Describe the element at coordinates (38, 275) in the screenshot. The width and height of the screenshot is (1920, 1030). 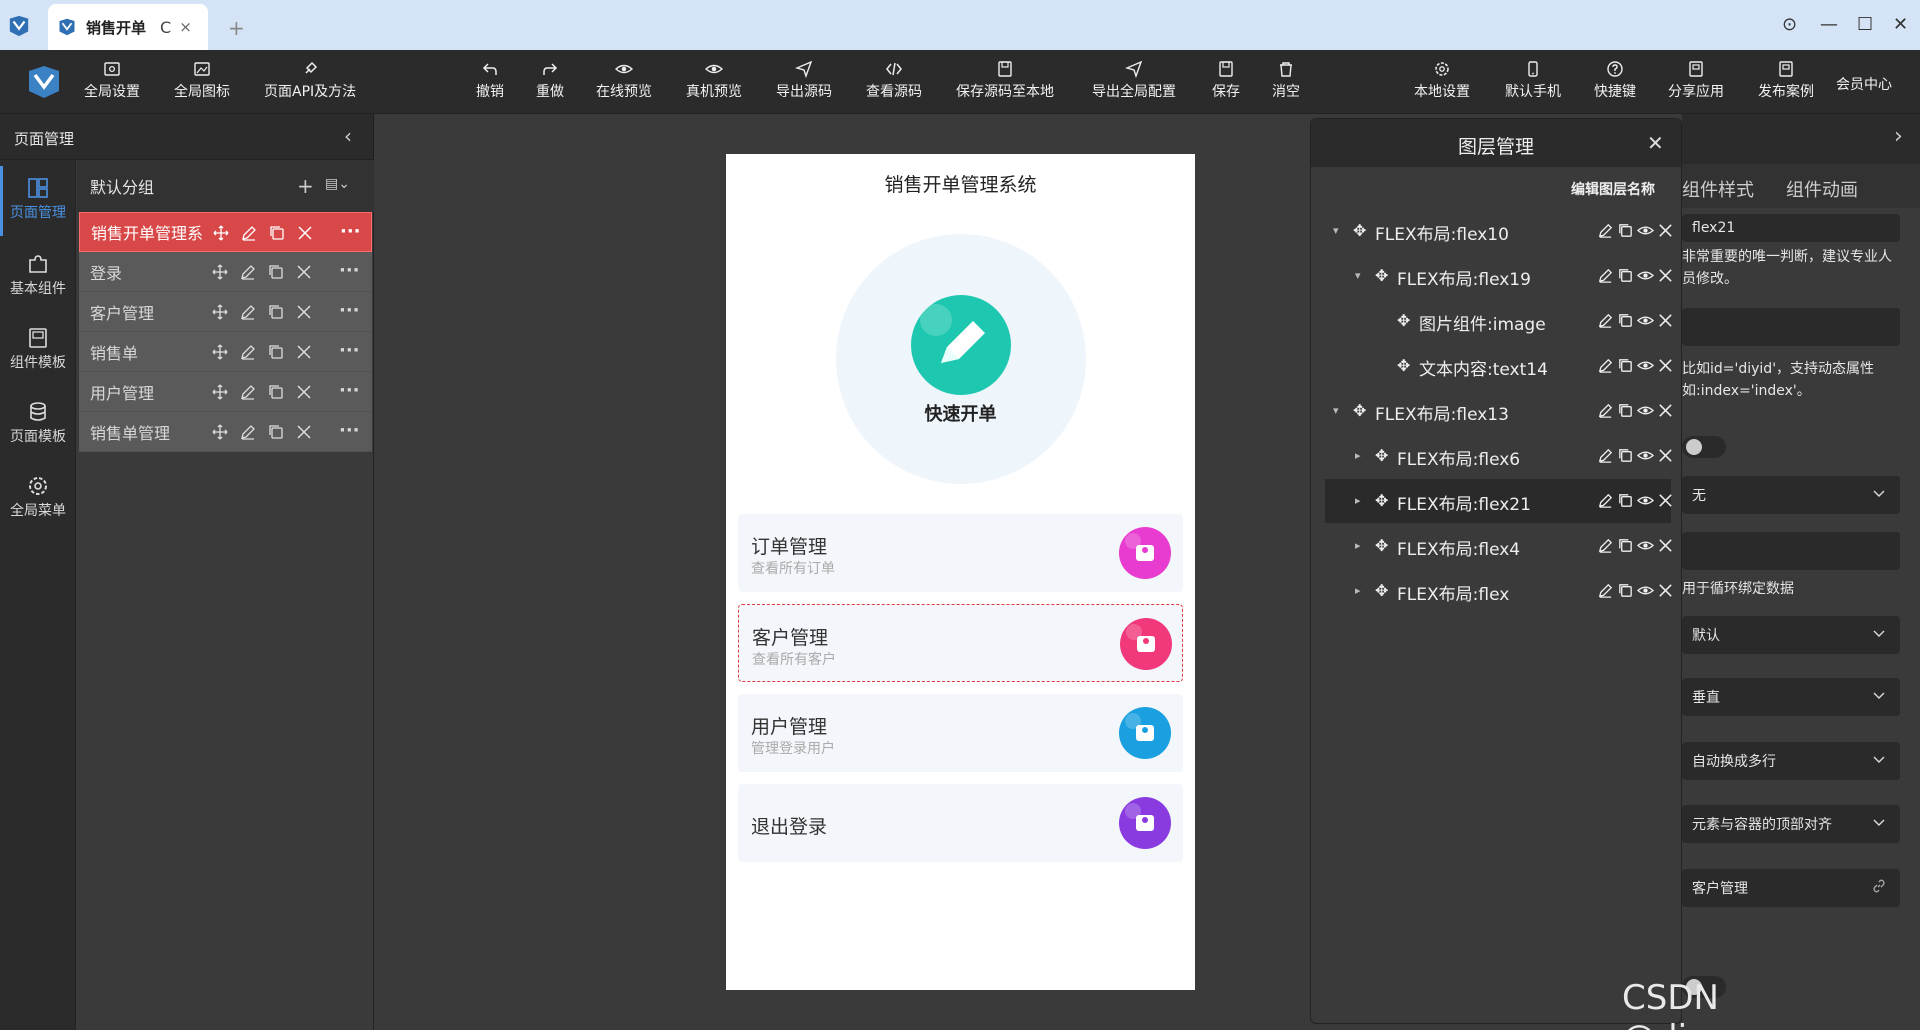
I see `rail-item-basic-components: 基本组件` at that location.